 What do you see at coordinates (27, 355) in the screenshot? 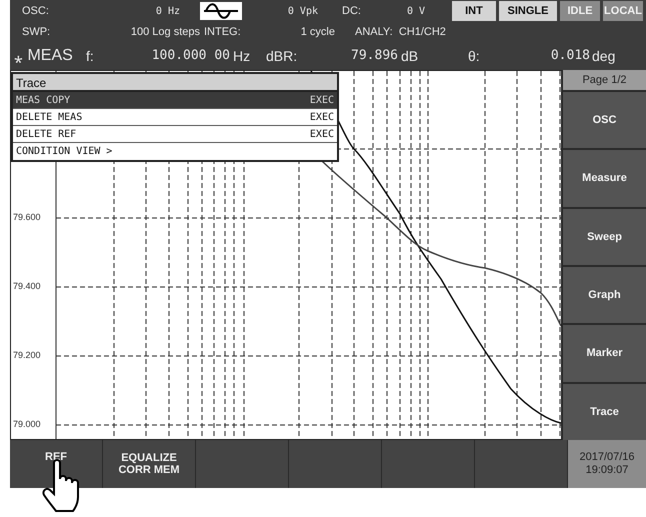
I see `y-axis-label: 79.200` at bounding box center [27, 355].